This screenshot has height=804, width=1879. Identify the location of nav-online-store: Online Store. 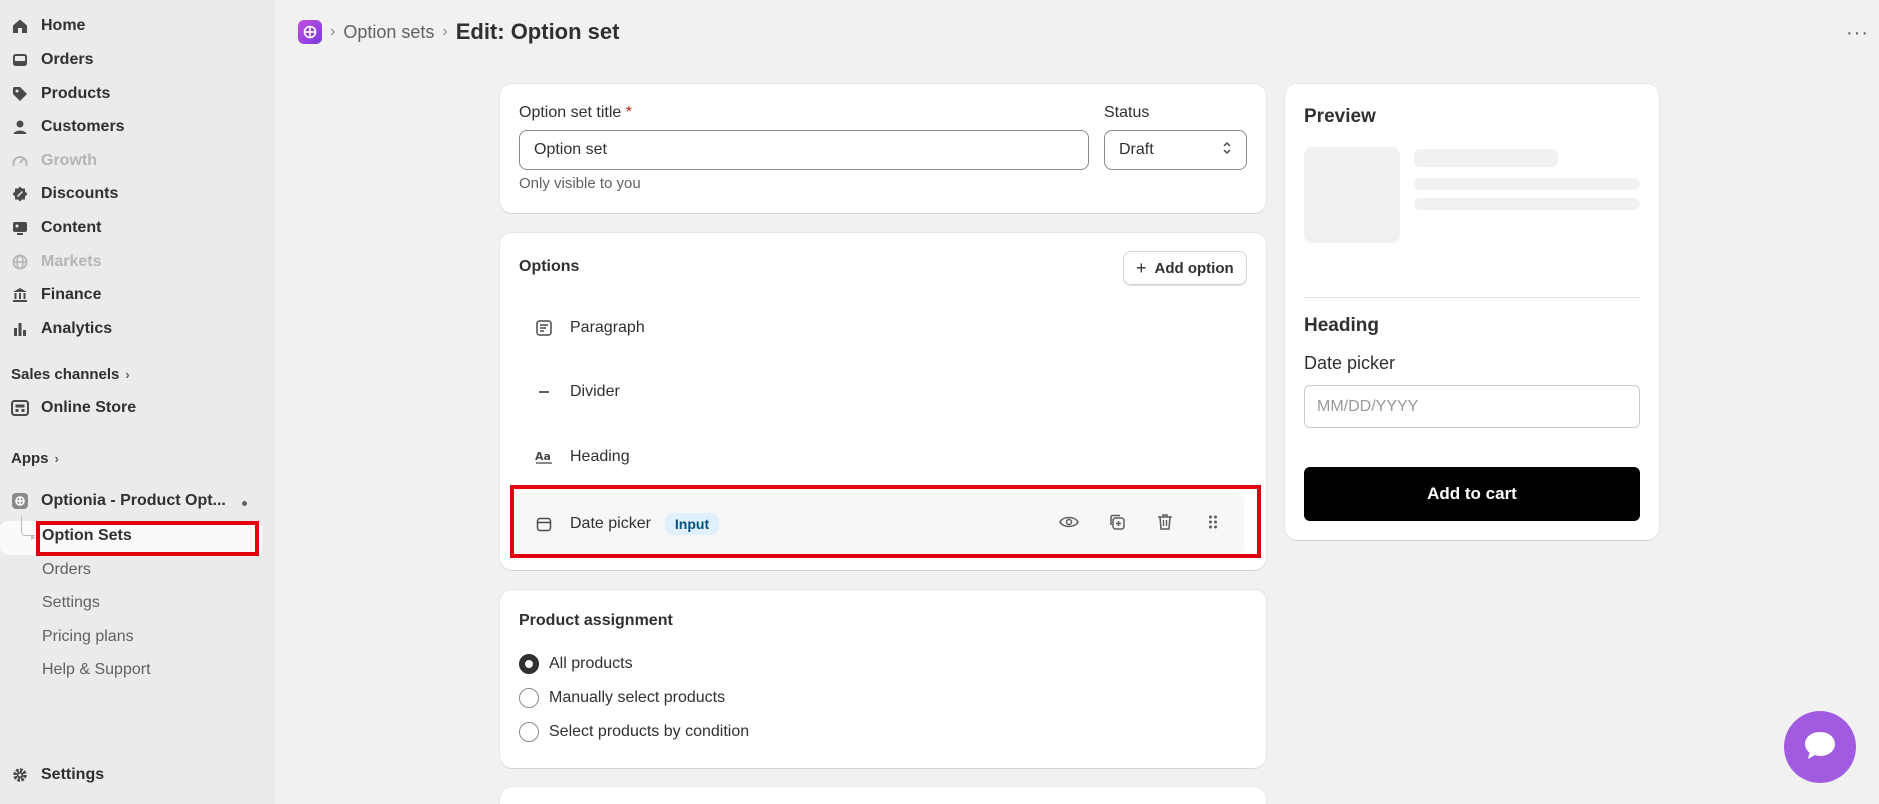
(131, 408).